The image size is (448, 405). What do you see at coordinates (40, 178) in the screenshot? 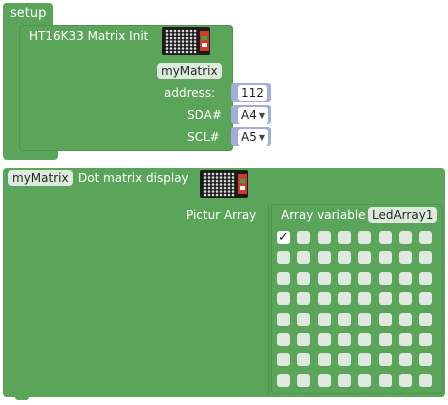
I see `display-instance-name-field: myMatrix` at bounding box center [40, 178].